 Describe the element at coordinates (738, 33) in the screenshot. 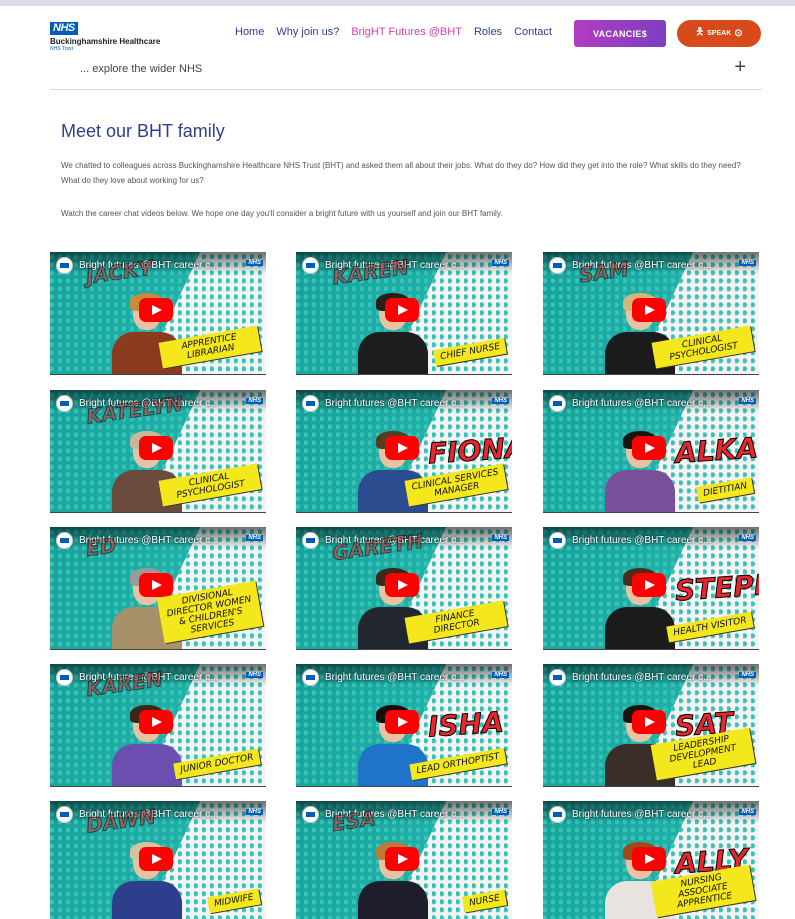

I see `play-circle-icon: ⊙` at that location.